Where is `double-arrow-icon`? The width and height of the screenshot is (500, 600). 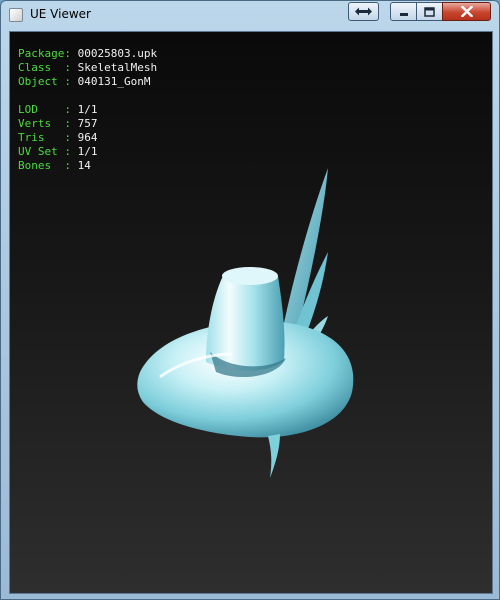
double-arrow-icon is located at coordinates (363, 11).